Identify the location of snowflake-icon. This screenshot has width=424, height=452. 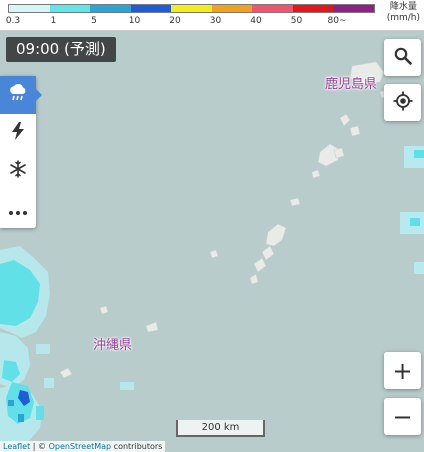
(18, 171).